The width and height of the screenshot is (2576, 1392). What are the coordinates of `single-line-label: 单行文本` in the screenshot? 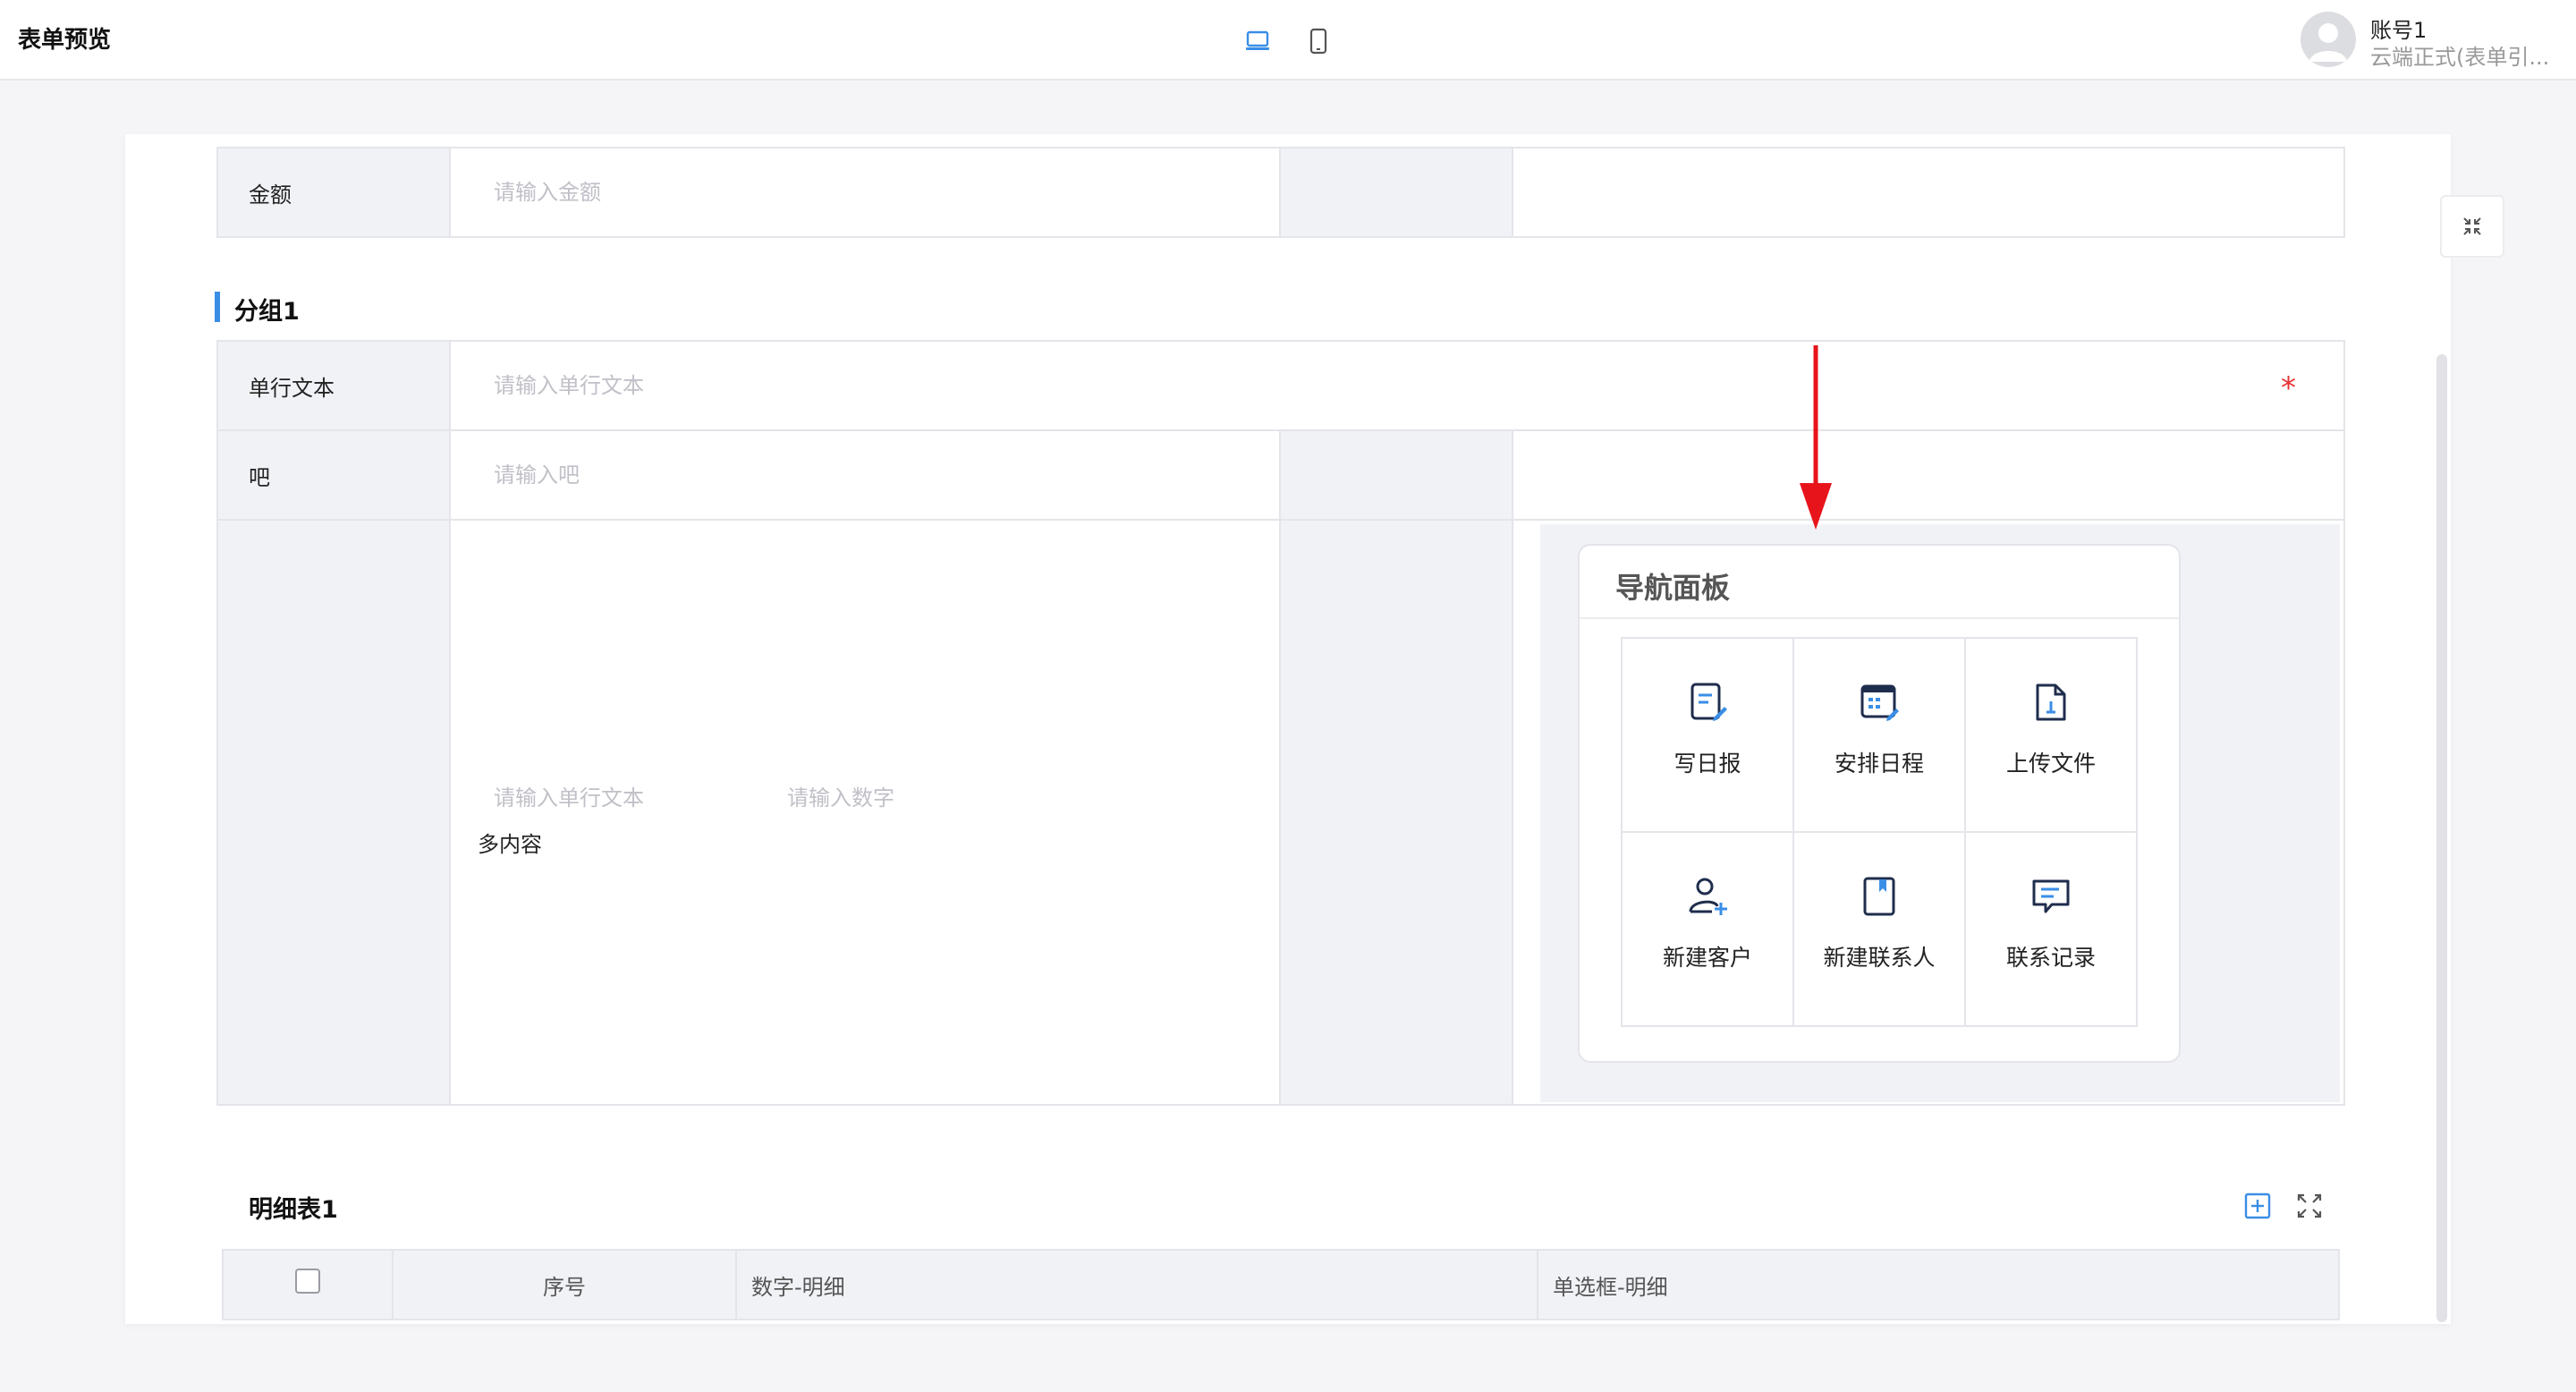 It's located at (333, 385).